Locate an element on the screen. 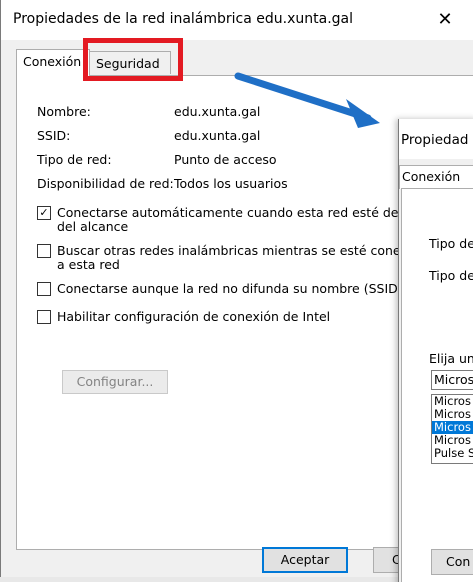 This screenshot has width=473, height=582. availability-label: Disponibilidad de red: is located at coordinates (105, 183).